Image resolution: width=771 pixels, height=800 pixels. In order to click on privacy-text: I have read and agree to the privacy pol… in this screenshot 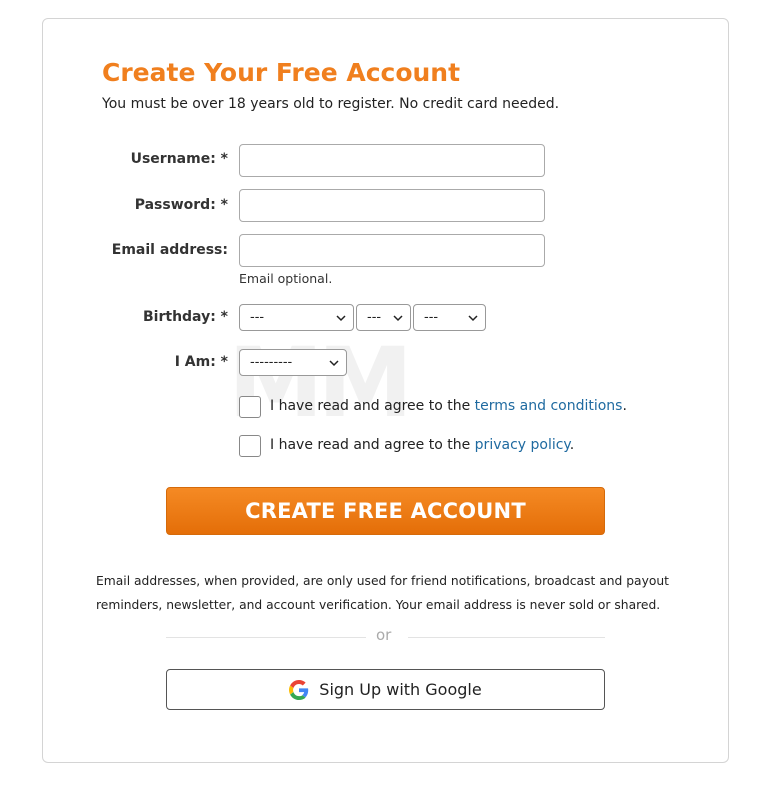, I will do `click(422, 445)`.